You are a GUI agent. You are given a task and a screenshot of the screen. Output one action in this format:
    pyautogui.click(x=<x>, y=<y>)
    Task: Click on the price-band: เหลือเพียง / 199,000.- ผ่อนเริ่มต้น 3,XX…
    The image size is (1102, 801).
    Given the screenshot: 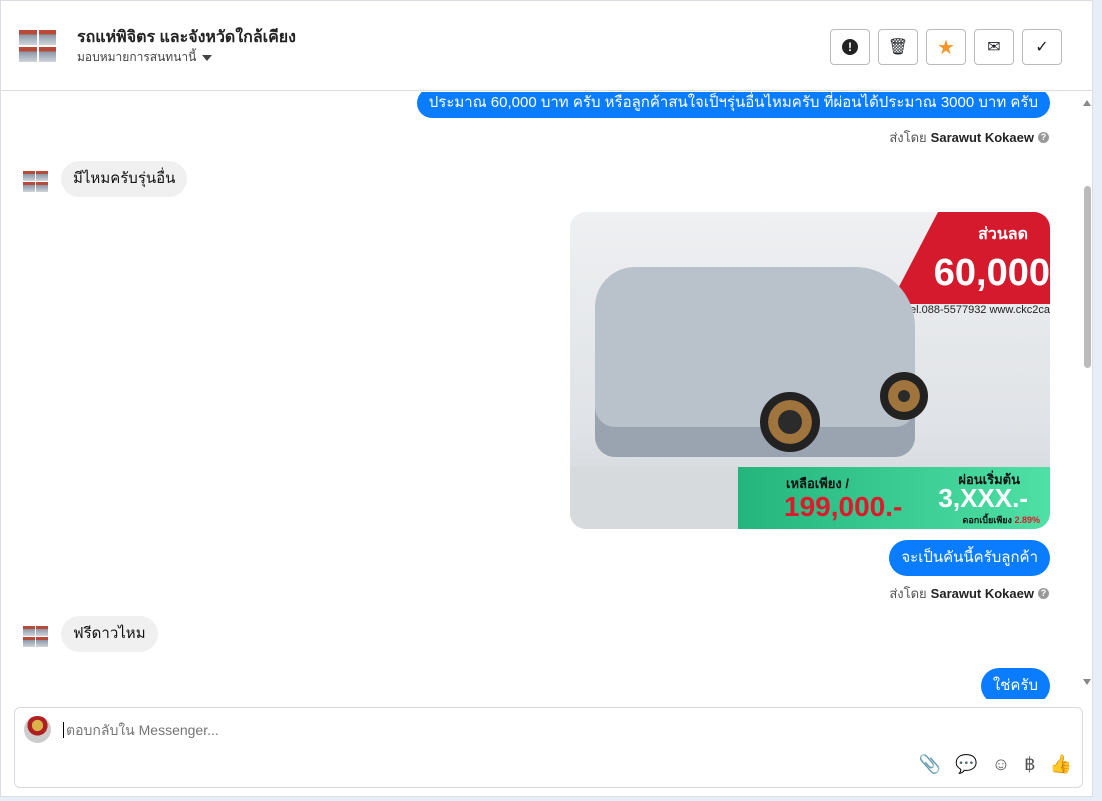 What is the action you would take?
    pyautogui.click(x=810, y=498)
    